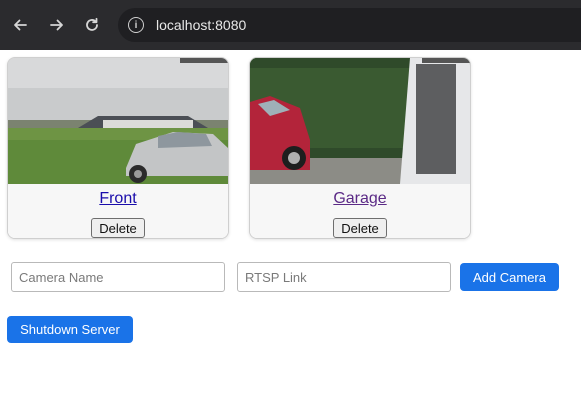 The height and width of the screenshot is (396, 581). What do you see at coordinates (360, 211) in the screenshot?
I see `camera-card-footer: Garage Delete` at bounding box center [360, 211].